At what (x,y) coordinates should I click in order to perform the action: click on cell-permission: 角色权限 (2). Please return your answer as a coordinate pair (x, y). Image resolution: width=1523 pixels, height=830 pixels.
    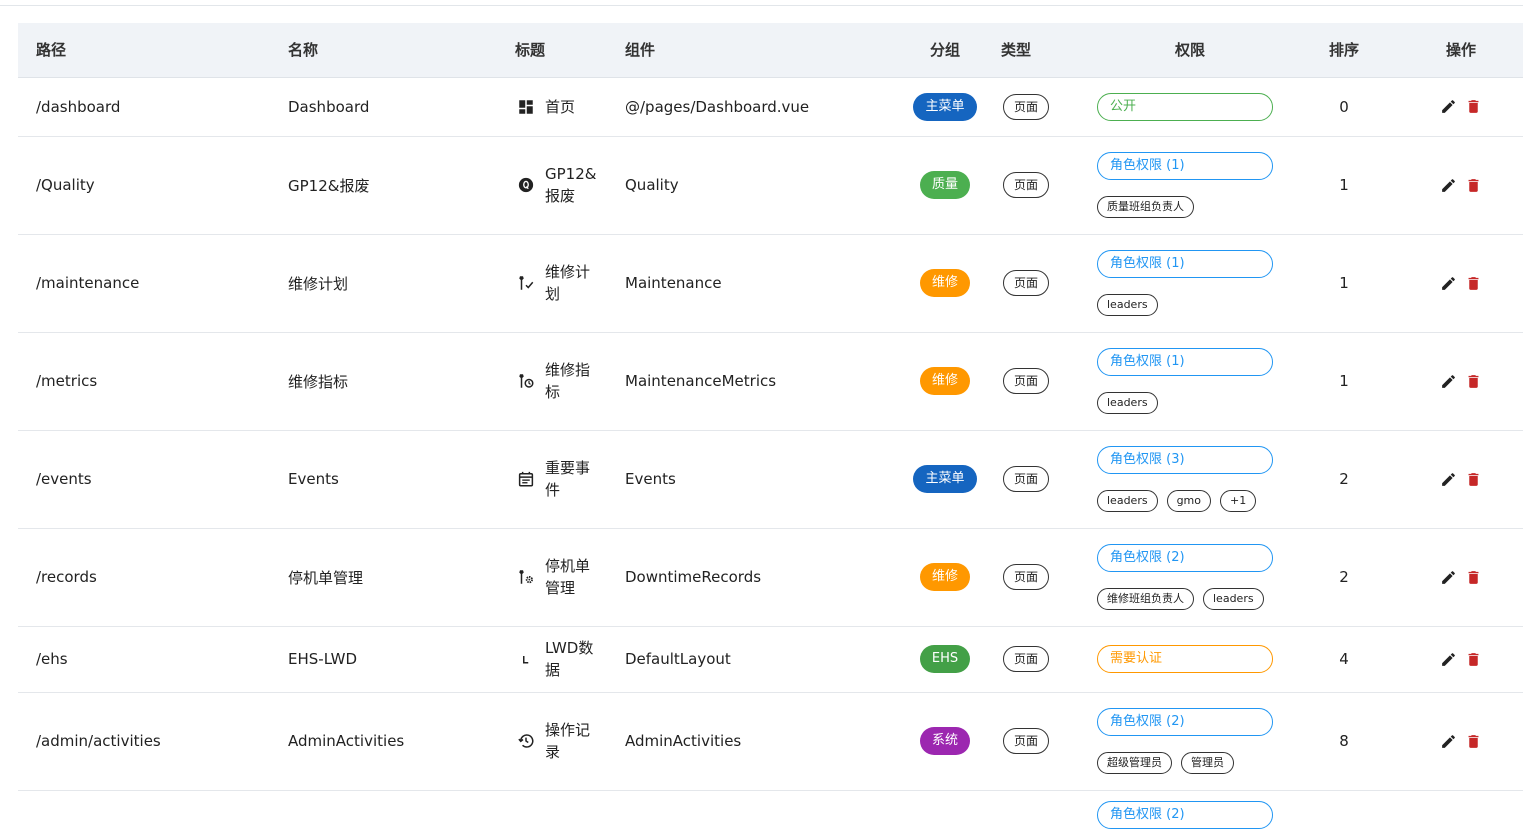
    Looking at the image, I should click on (1190, 810).